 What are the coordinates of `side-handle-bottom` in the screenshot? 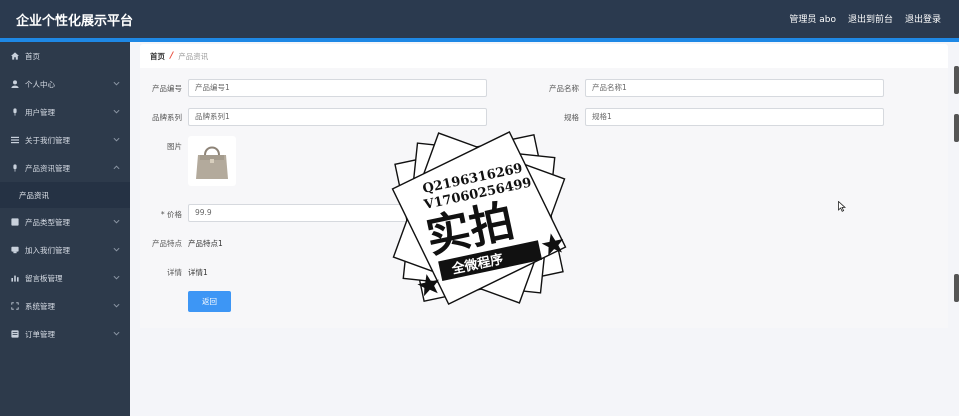 It's located at (956, 288).